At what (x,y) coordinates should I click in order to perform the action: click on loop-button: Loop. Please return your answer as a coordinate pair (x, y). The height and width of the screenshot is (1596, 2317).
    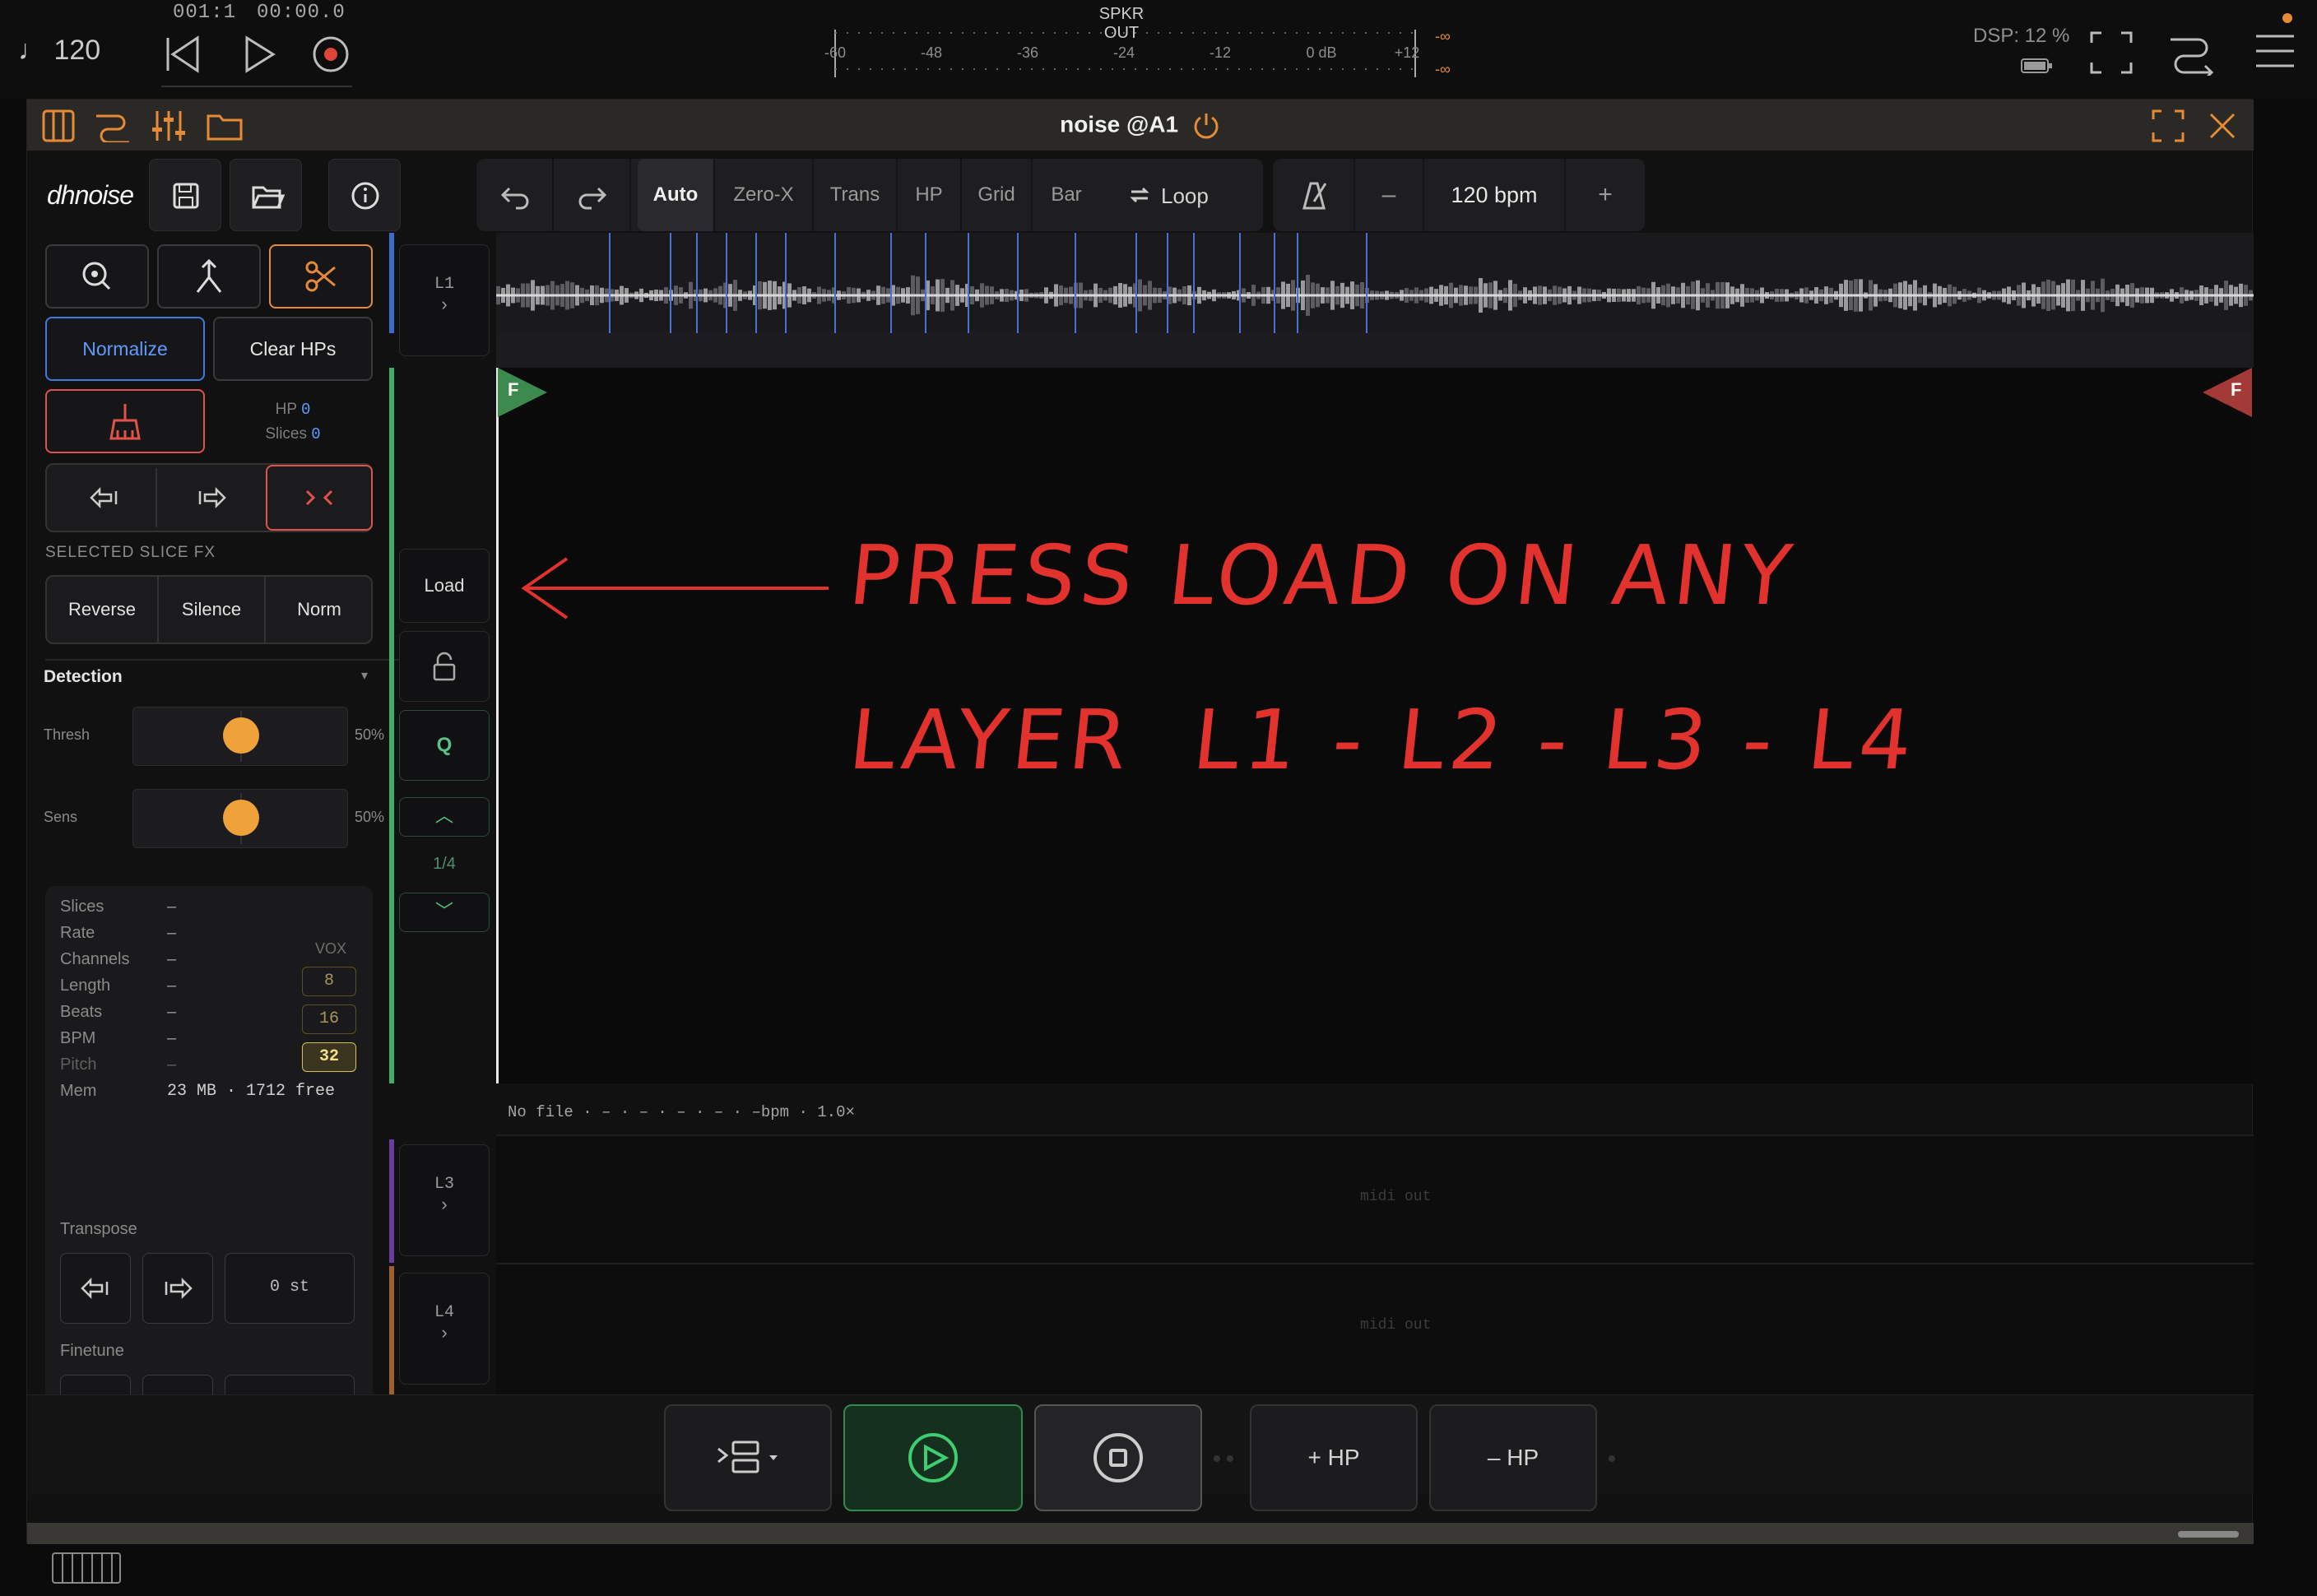
    Looking at the image, I should click on (1185, 195).